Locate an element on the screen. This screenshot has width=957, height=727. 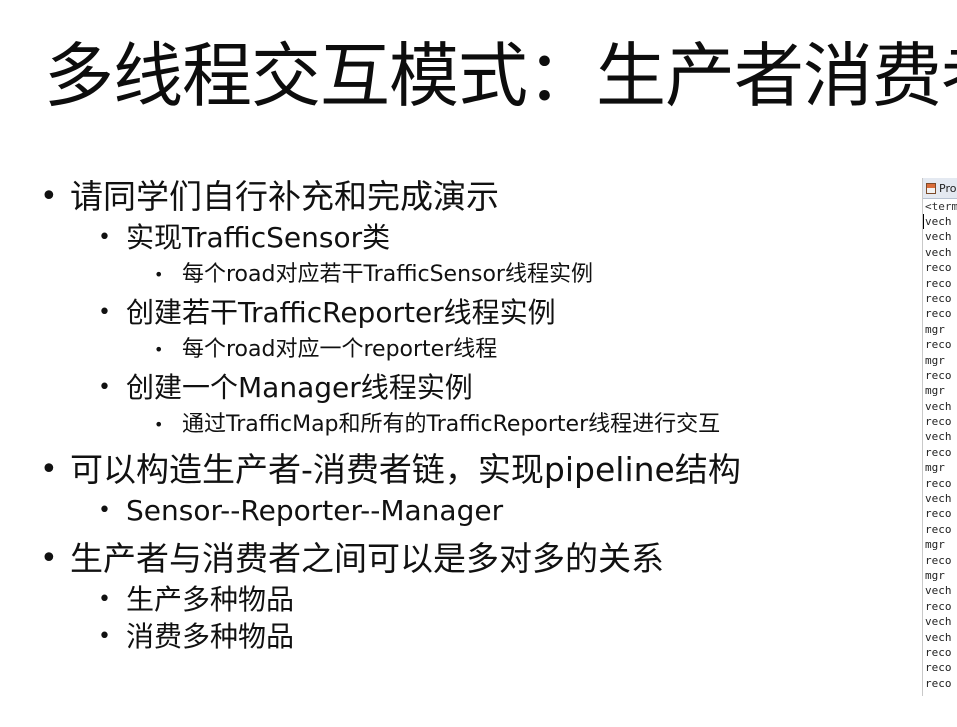
bullet-text: 可以构造生产者-消费者链，实现pipeline结构 is located at coordinates (405, 469).